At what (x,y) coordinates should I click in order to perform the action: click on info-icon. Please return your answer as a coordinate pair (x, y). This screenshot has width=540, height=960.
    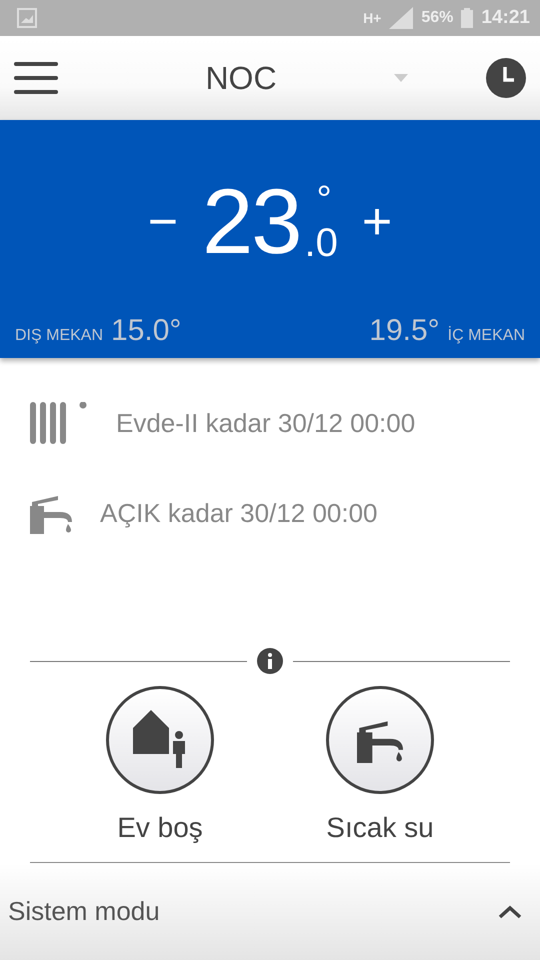
    Looking at the image, I should click on (270, 661).